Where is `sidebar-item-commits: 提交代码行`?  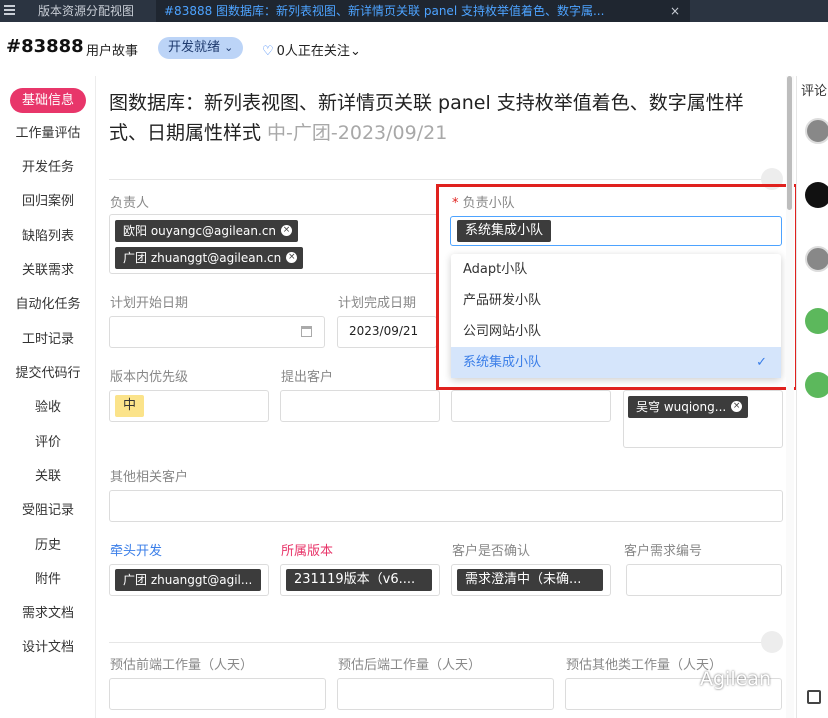
sidebar-item-commits: 提交代码行 is located at coordinates (48, 374).